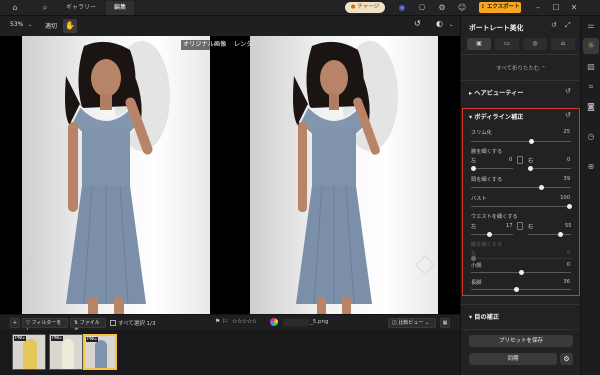  Describe the element at coordinates (521, 258) in the screenshot. I see `leg-slider` at that location.